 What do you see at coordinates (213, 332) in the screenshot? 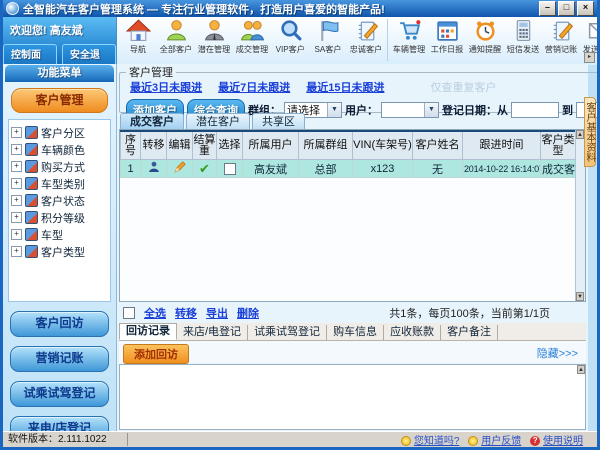
I see `tab-store-call-register: 来店/电登记` at bounding box center [213, 332].